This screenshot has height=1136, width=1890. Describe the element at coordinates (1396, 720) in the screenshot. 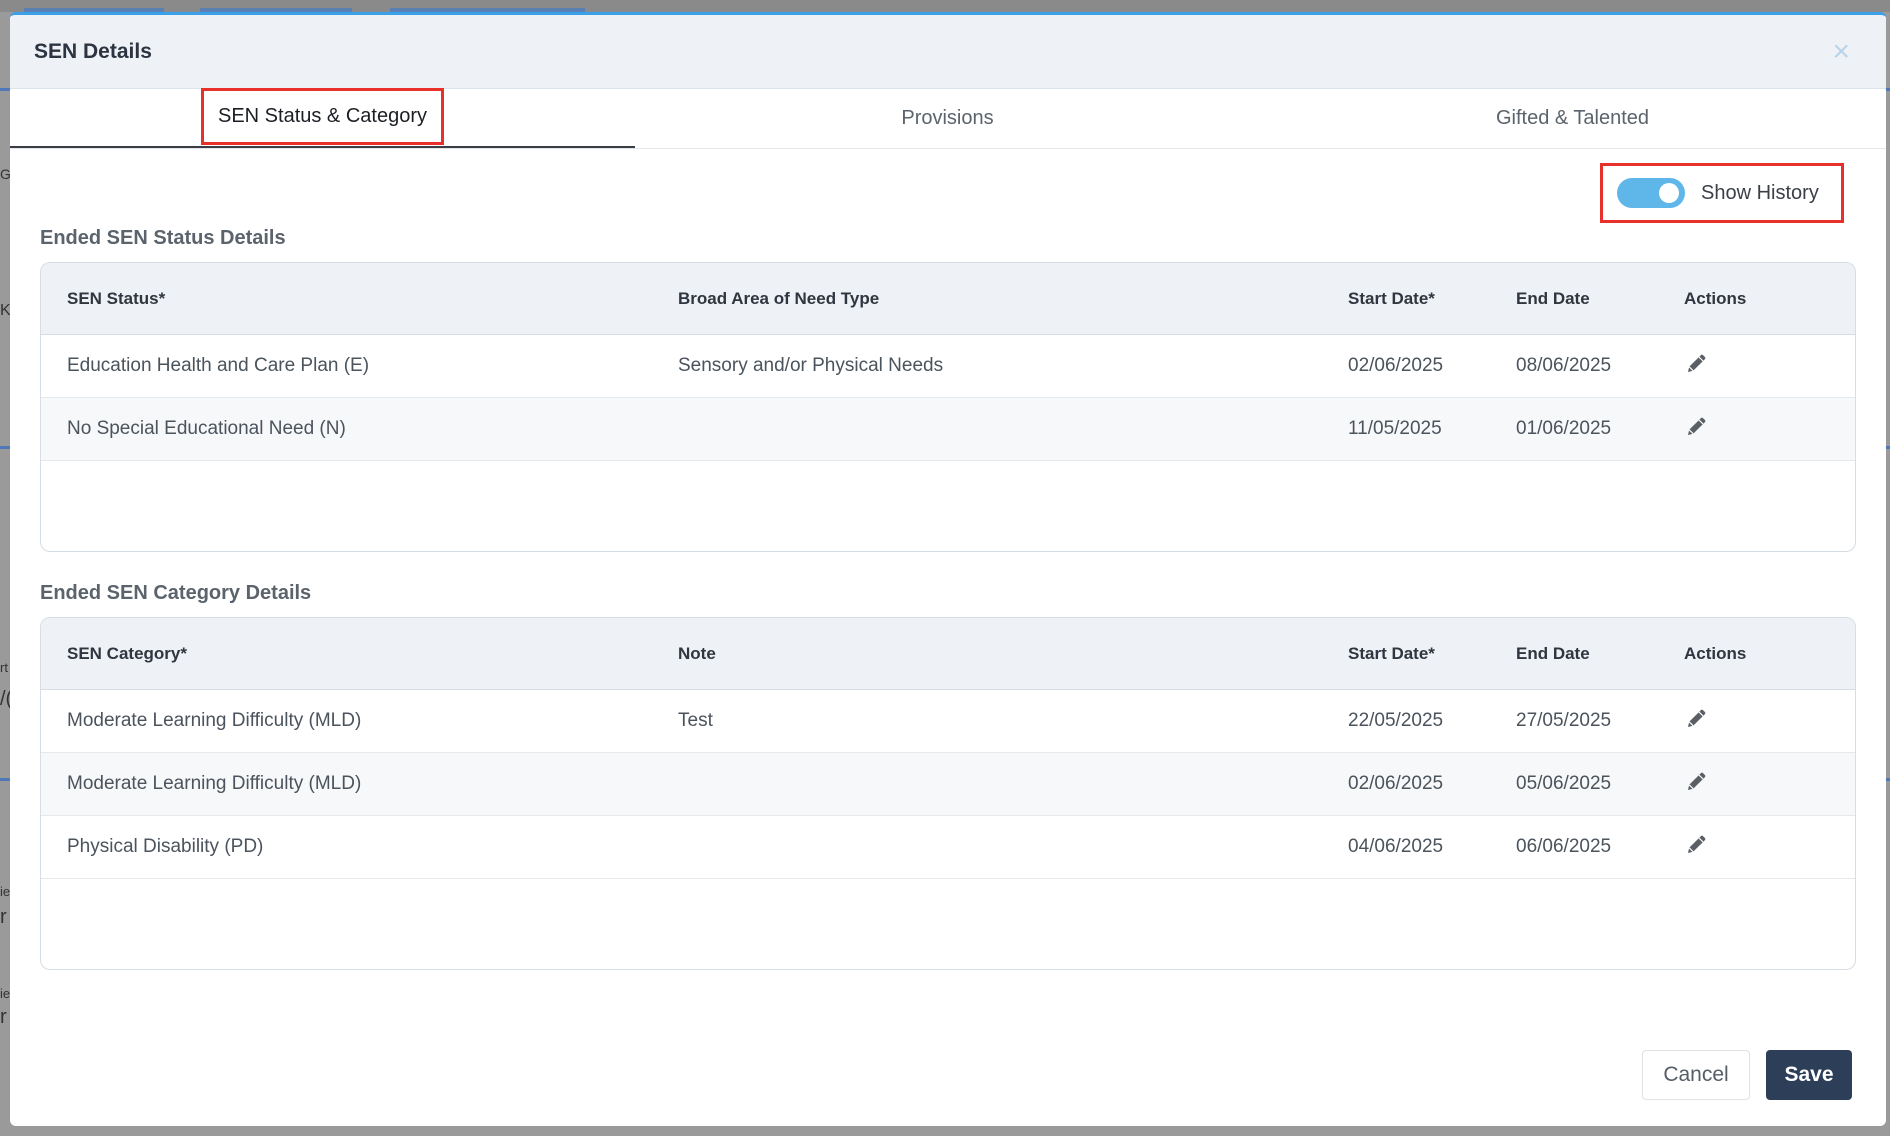

I see `cell: 22/05/2025` at that location.